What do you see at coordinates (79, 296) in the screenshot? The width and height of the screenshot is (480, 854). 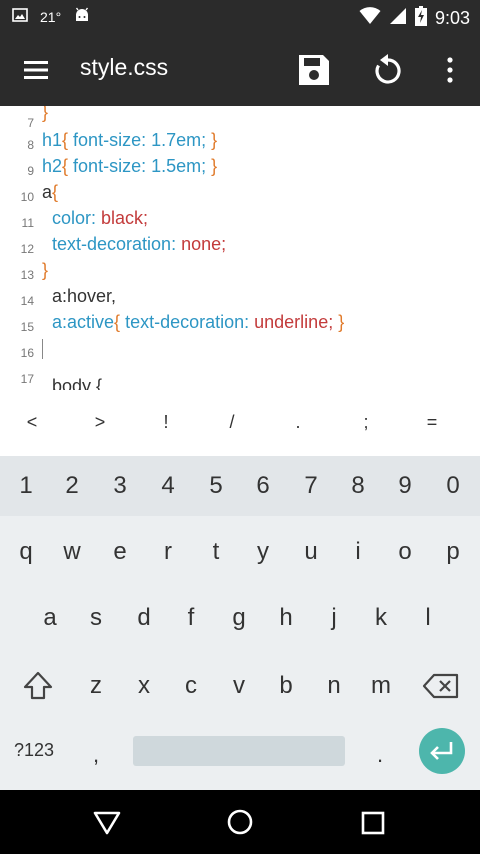 I see `selector: a:hover,` at bounding box center [79, 296].